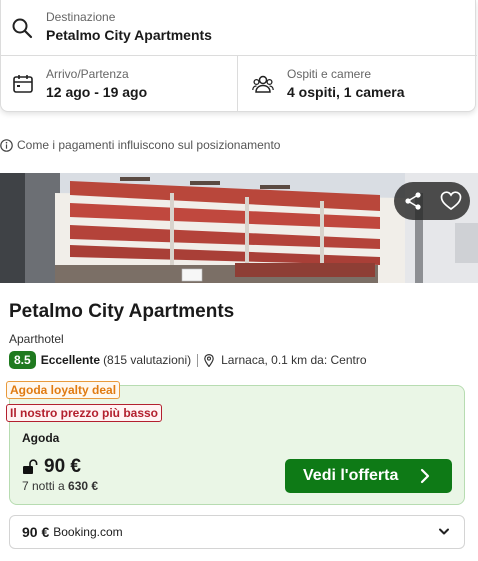  I want to click on view-deal-button: Vedi l'offerta, so click(368, 476).